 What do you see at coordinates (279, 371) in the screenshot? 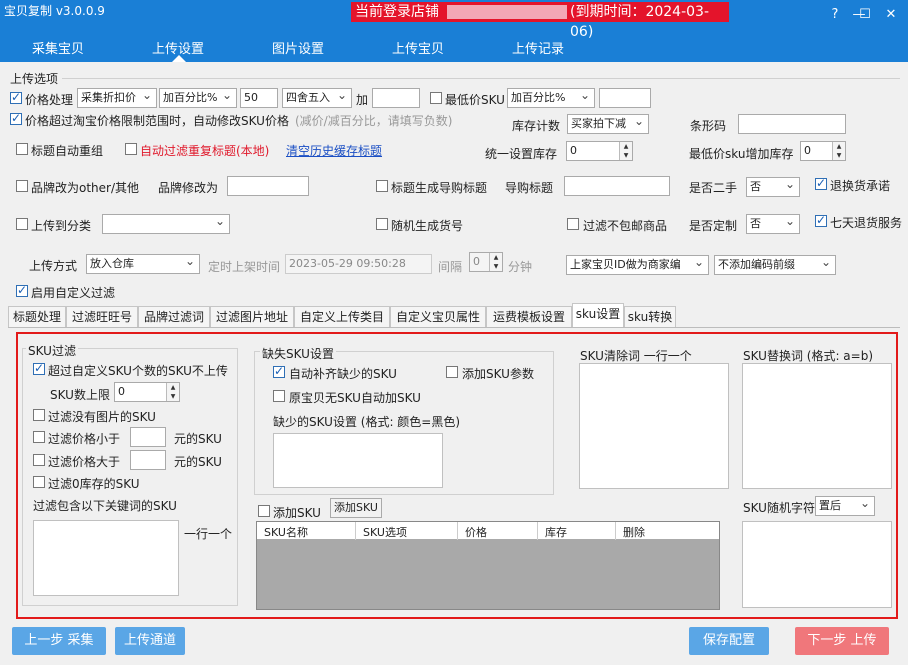
I see `auto-fill-sku-checkbox` at bounding box center [279, 371].